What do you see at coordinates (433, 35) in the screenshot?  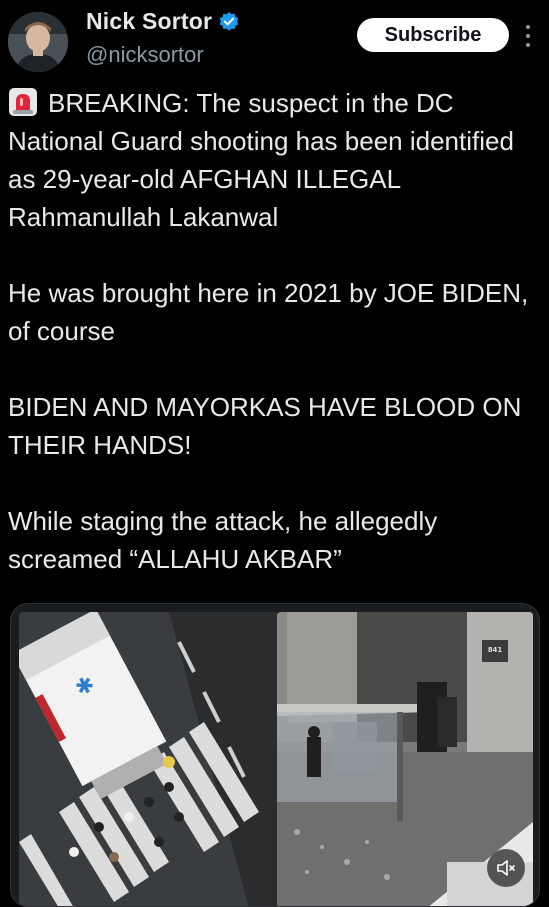 I see `subscribe-button: Subscribe` at bounding box center [433, 35].